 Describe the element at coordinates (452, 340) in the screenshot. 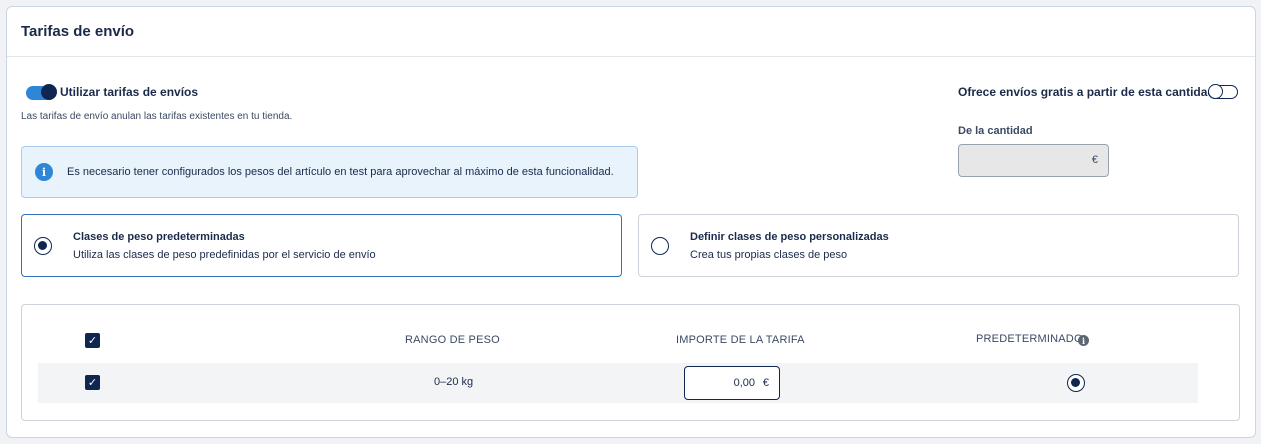

I see `column-header-weight-range: RANGO DE PESO` at that location.